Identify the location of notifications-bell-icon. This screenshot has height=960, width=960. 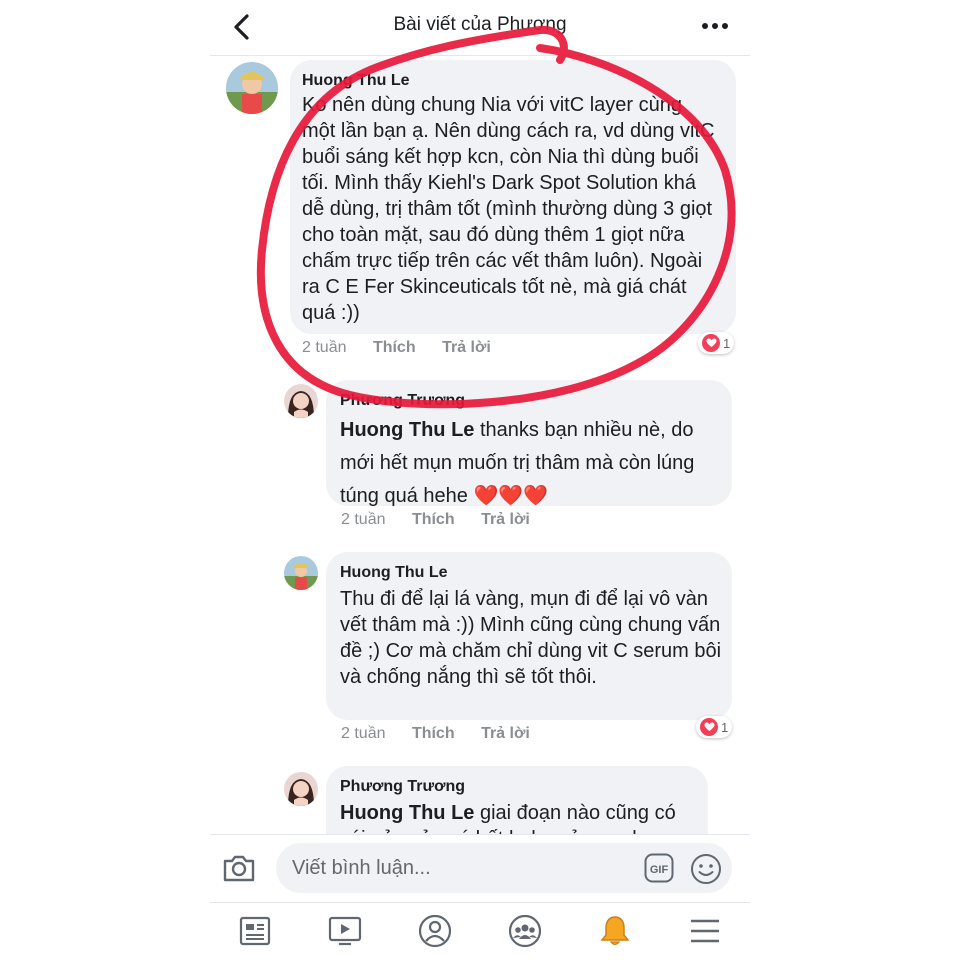
(615, 931).